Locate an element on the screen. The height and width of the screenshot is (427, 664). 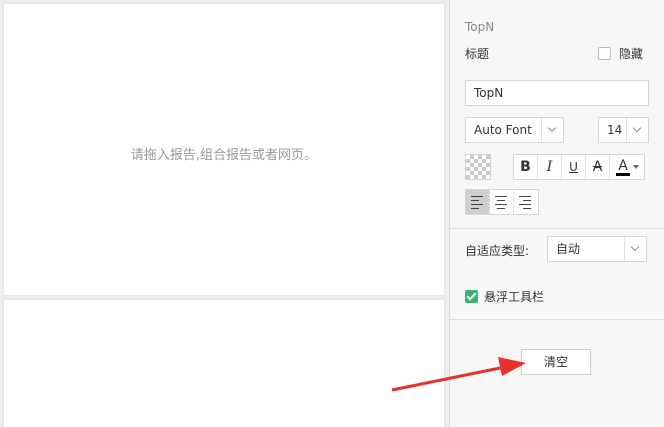
adapt-type-select: 自动 is located at coordinates (597, 249).